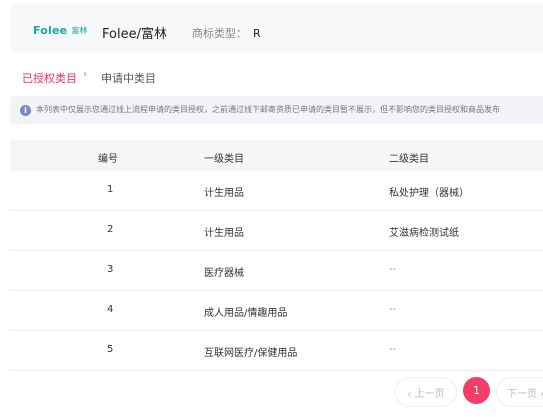  I want to click on cell-id: 4, so click(110, 309).